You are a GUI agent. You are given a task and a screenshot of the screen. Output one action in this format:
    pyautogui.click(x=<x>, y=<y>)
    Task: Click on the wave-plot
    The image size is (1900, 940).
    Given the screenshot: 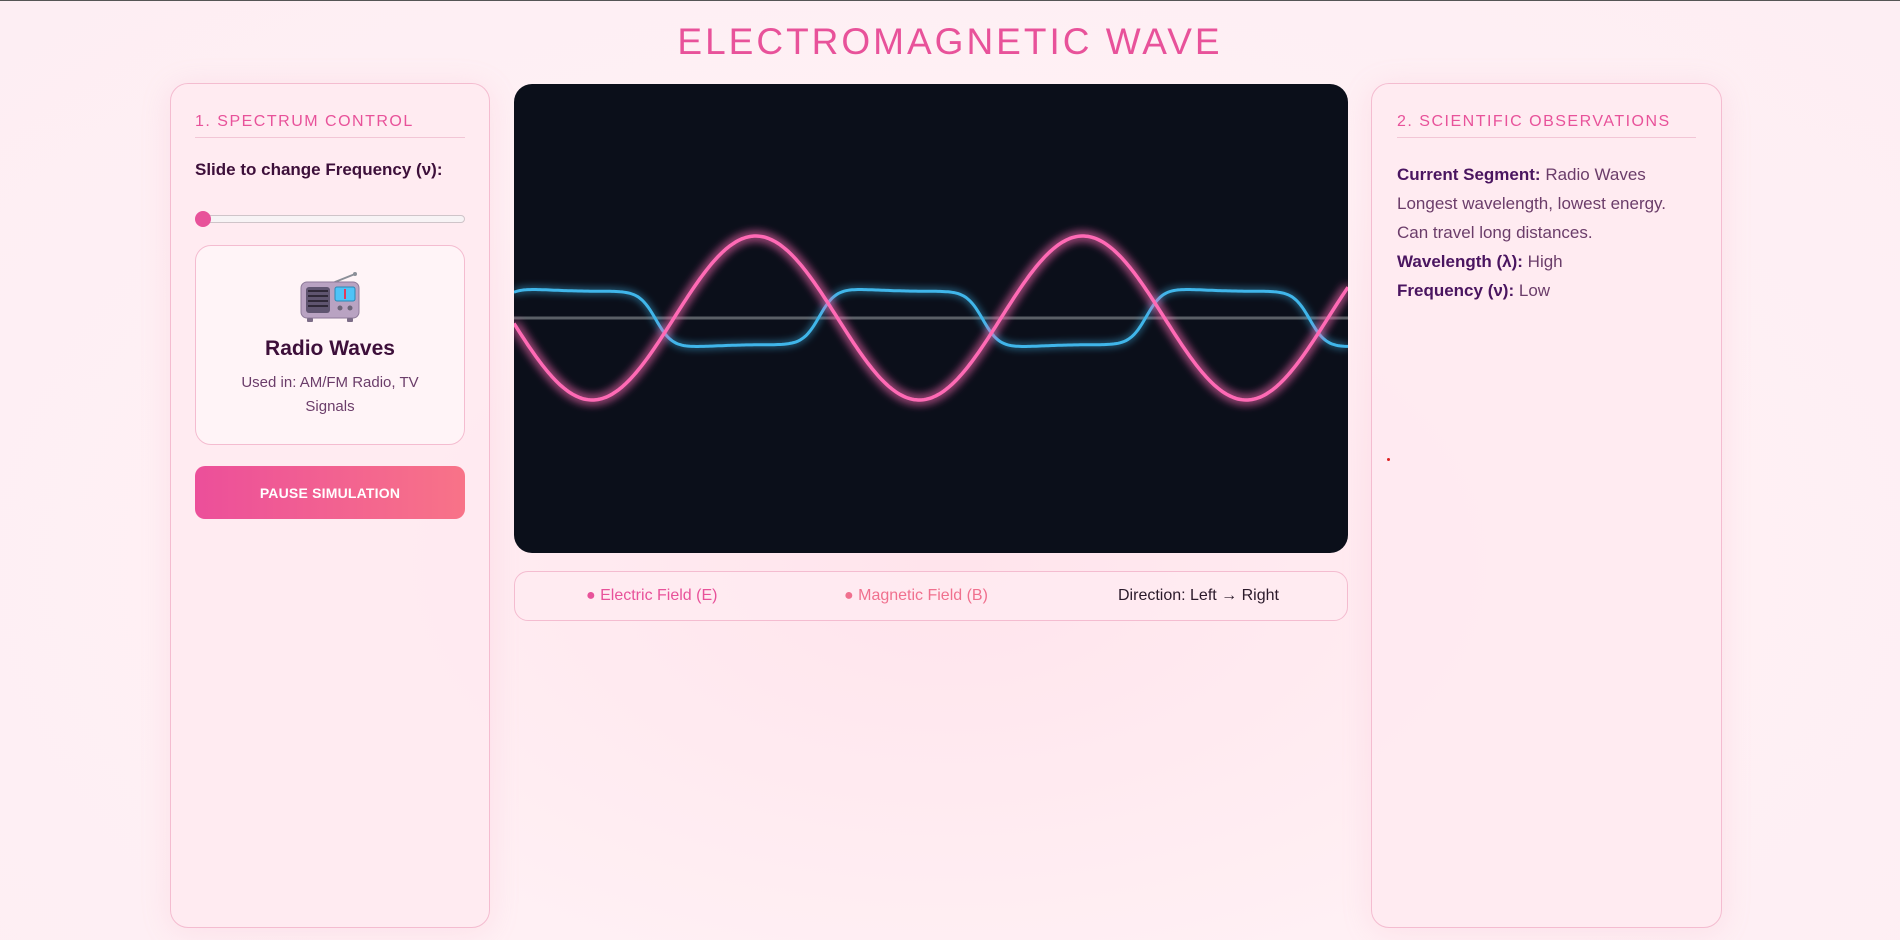 What is the action you would take?
    pyautogui.click(x=931, y=318)
    